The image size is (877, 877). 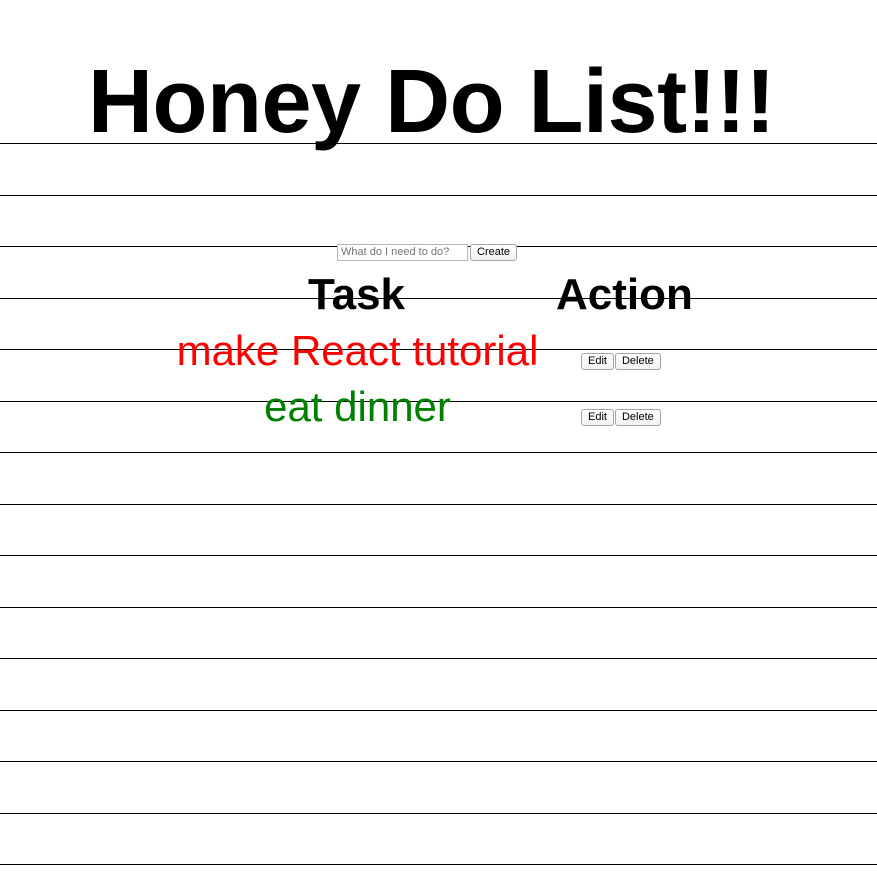 I want to click on task-input, so click(x=402, y=252).